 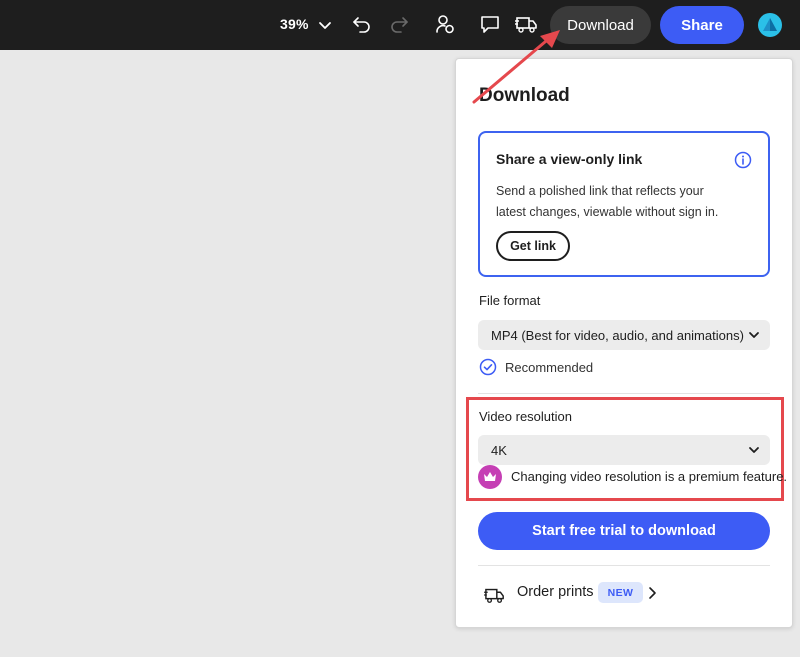 What do you see at coordinates (702, 25) in the screenshot?
I see `share-button: Share` at bounding box center [702, 25].